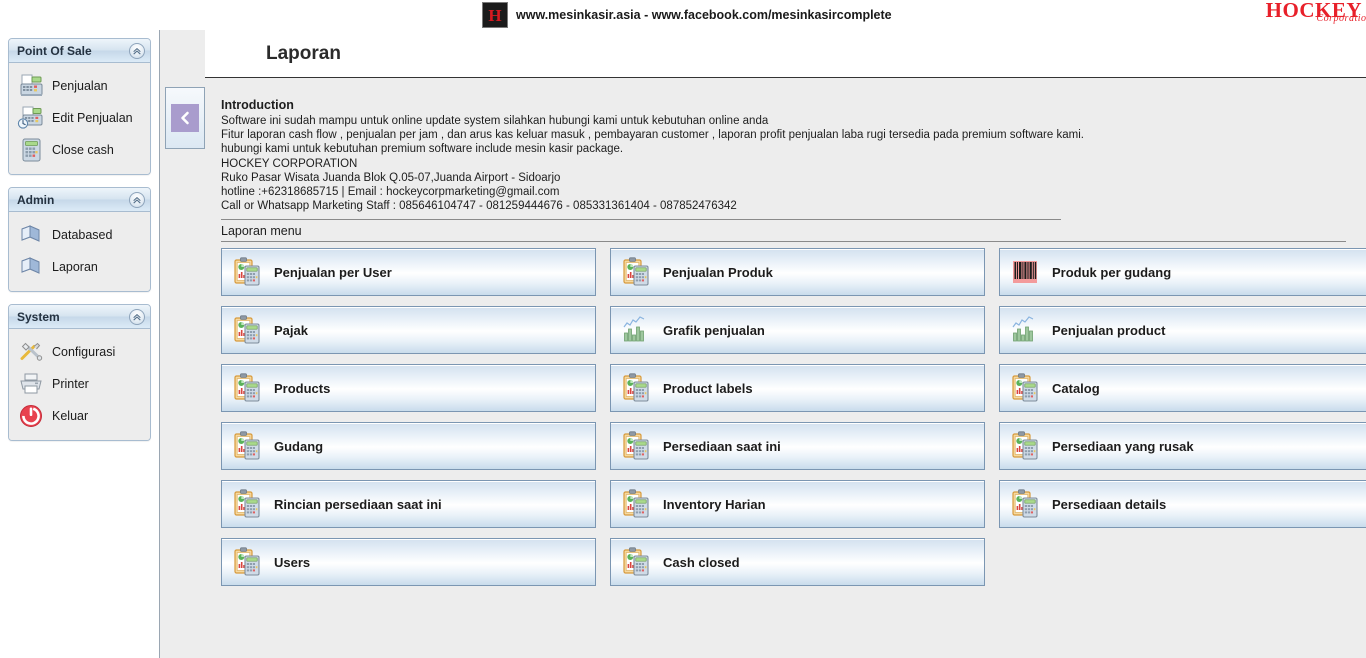 The height and width of the screenshot is (658, 1366). Describe the element at coordinates (79, 352) in the screenshot. I see `sidebar-item-configurasi: Configurasi` at that location.